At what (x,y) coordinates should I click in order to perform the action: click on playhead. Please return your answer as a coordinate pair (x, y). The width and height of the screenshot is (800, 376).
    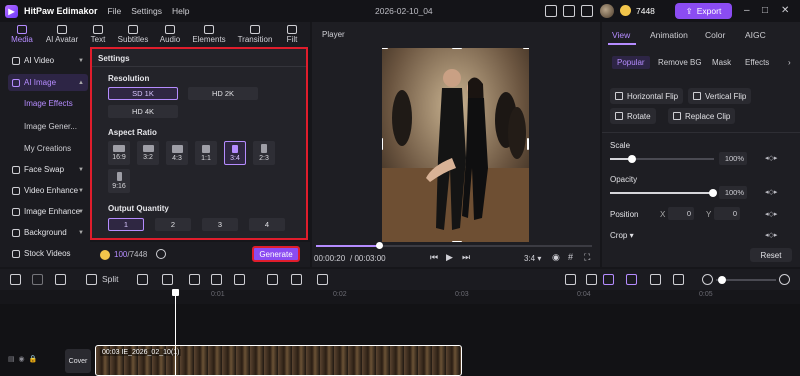
    Looking at the image, I should click on (175, 333).